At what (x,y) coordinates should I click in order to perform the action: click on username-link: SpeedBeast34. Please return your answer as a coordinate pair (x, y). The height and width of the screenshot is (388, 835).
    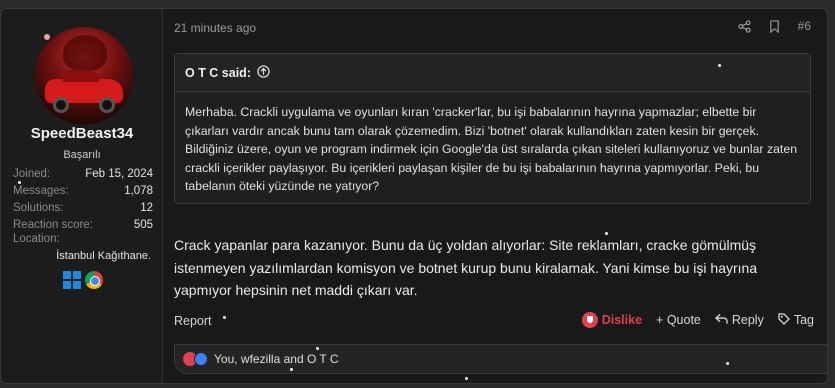
    Looking at the image, I should click on (82, 133).